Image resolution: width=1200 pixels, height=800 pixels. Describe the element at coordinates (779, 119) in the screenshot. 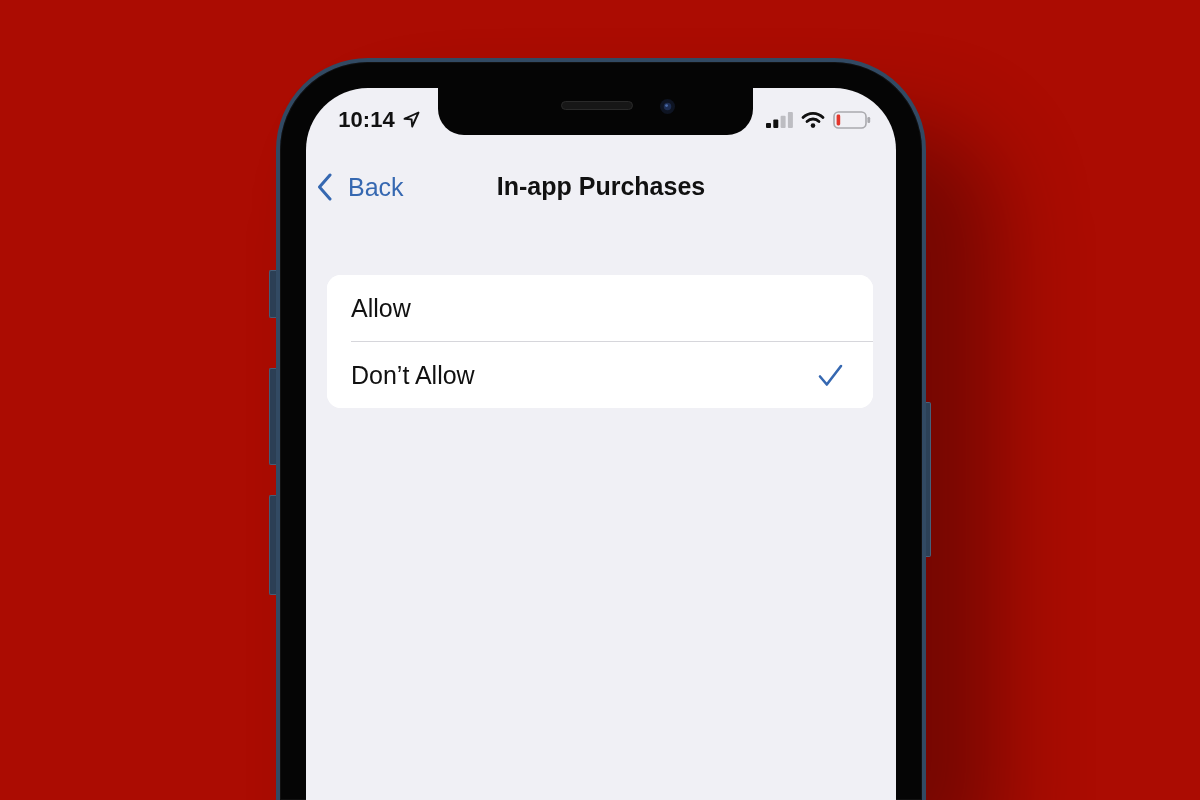

I see `signal-bars-icon` at that location.